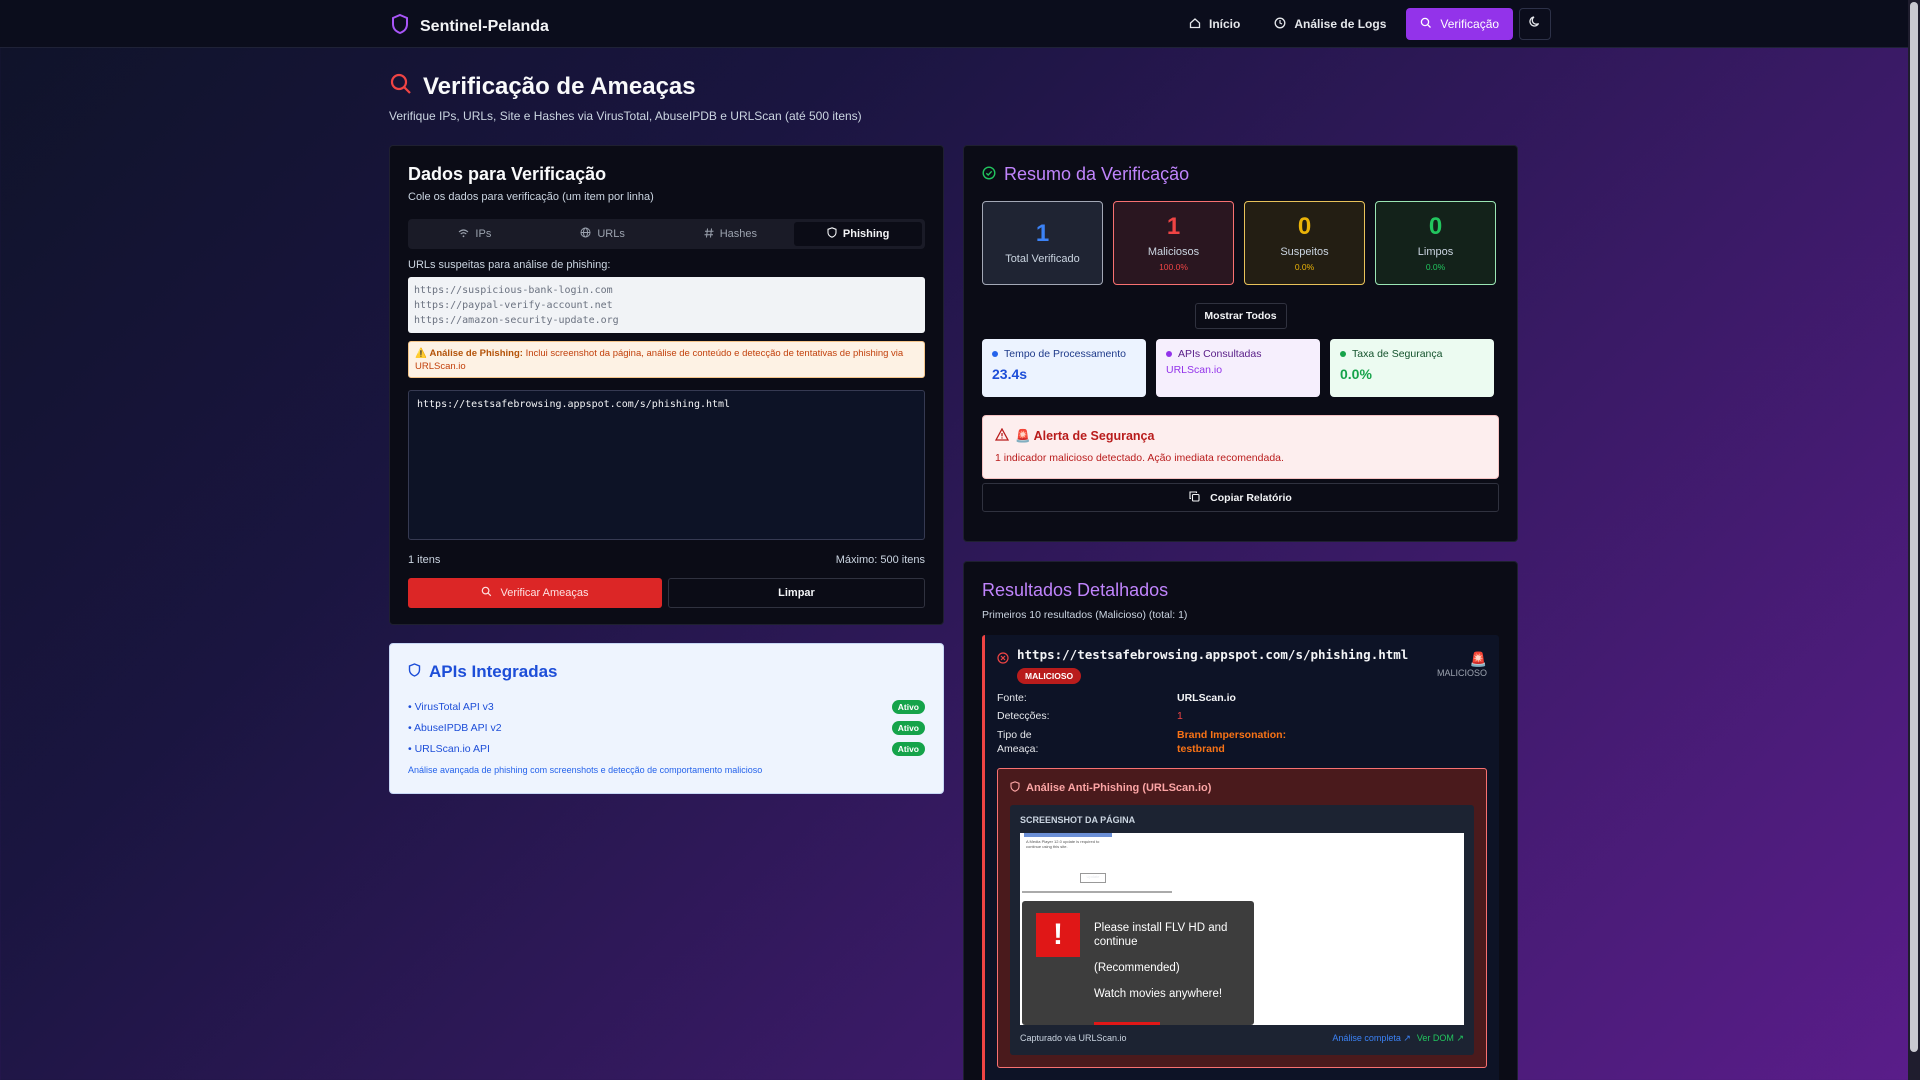  I want to click on stat-percent: 0.0%, so click(1304, 267).